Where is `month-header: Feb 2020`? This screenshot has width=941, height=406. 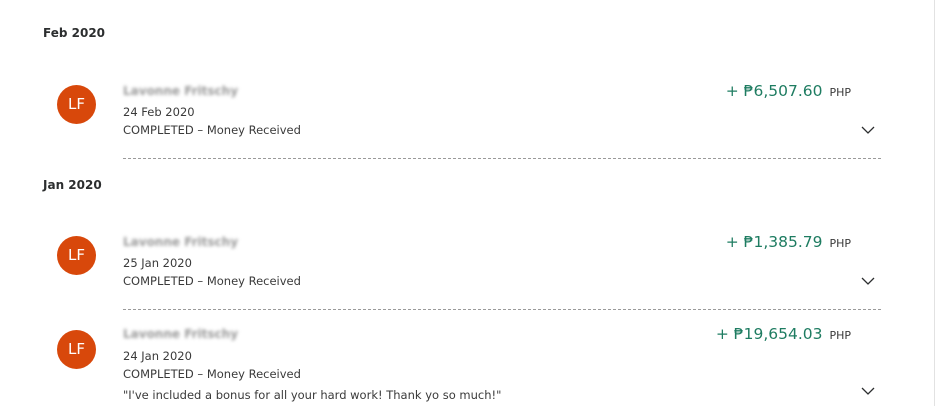 month-header: Feb 2020 is located at coordinates (74, 33).